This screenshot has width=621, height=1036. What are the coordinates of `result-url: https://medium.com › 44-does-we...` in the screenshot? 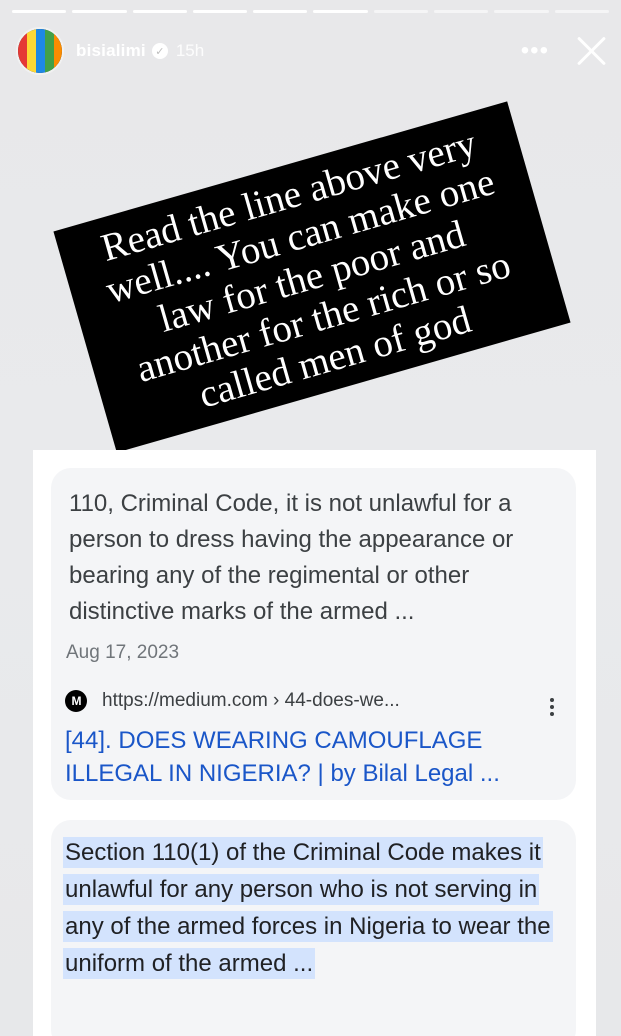 It's located at (251, 701).